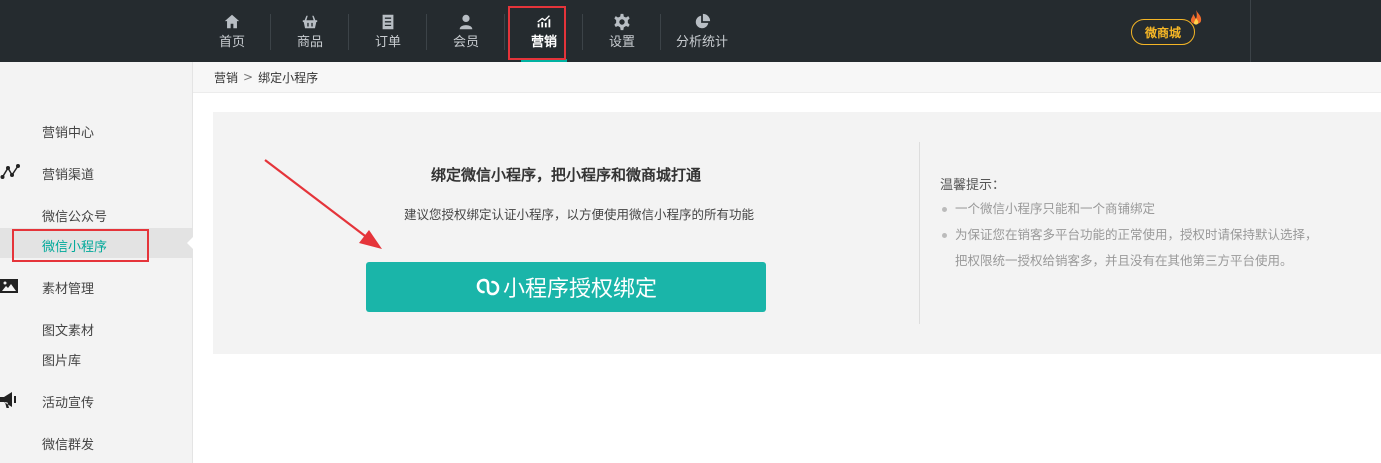  I want to click on annotation-arrow, so click(323, 204).